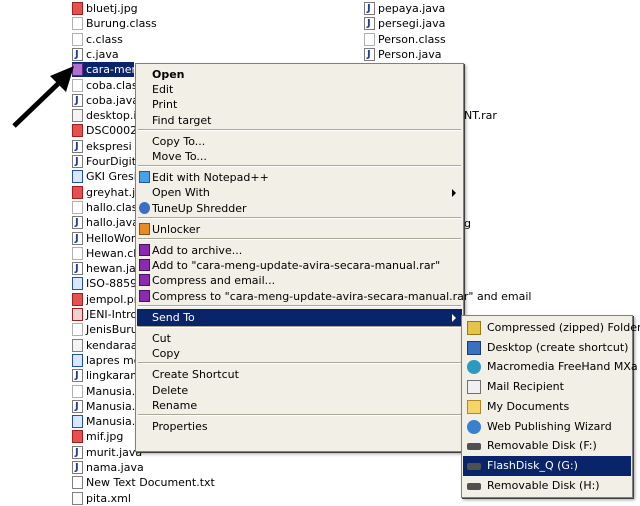 The height and width of the screenshot is (506, 640). Describe the element at coordinates (195, 375) in the screenshot. I see `menu-item-label: Create Shortcut` at that location.